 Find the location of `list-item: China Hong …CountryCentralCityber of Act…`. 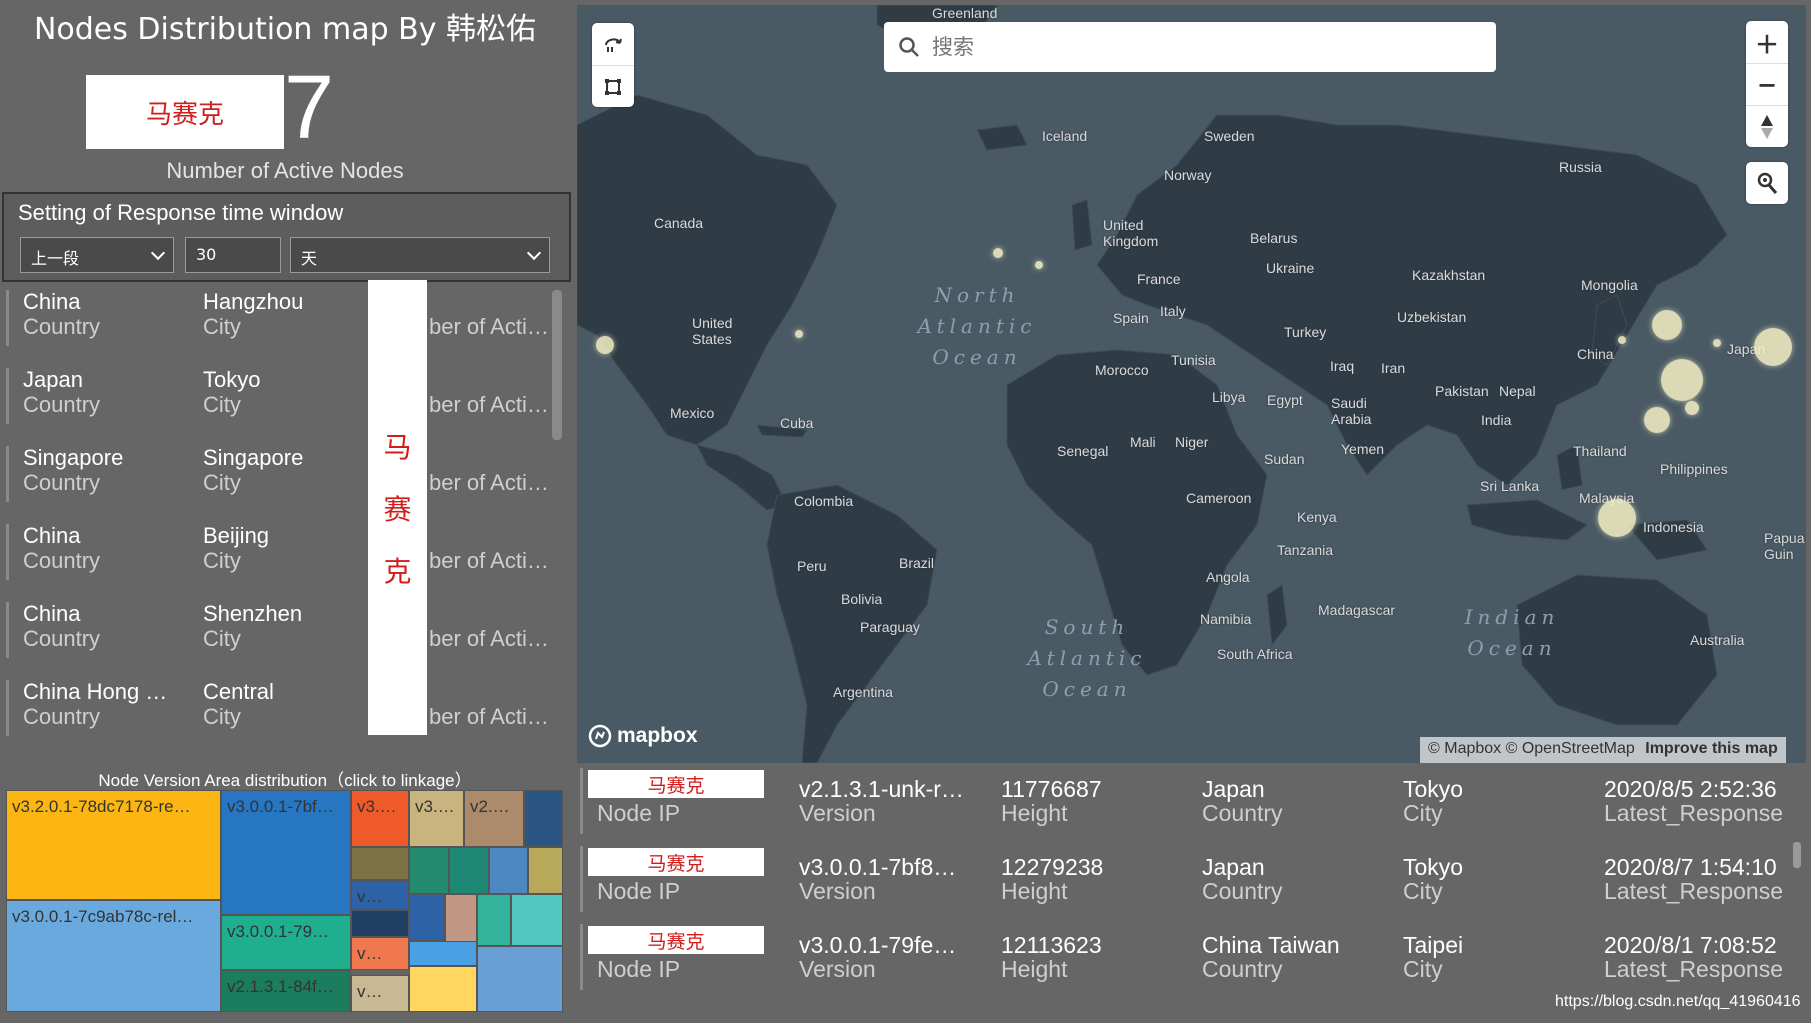

list-item: China Hong …CountryCentralCityber of Act… is located at coordinates (278, 708).